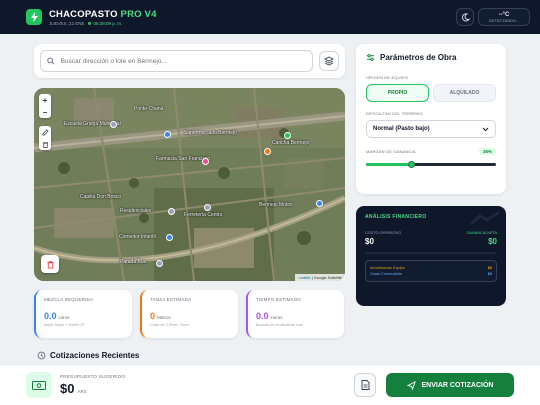  What do you see at coordinates (169, 325) in the screenshot?
I see `stat-subtitle: Corte de 2.5mm / 3mm` at bounding box center [169, 325].